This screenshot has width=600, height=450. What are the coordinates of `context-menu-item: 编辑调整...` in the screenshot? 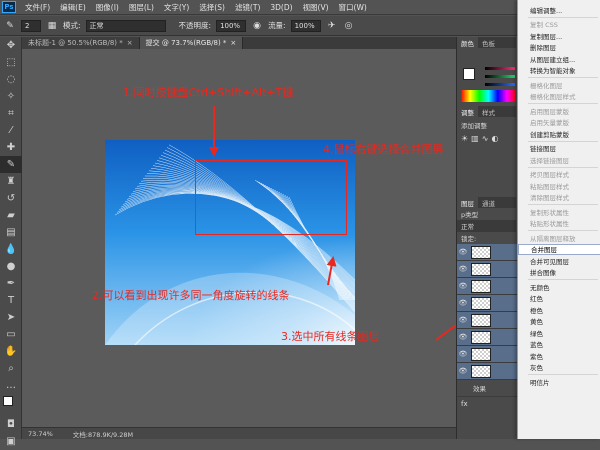 It's located at (559, 9).